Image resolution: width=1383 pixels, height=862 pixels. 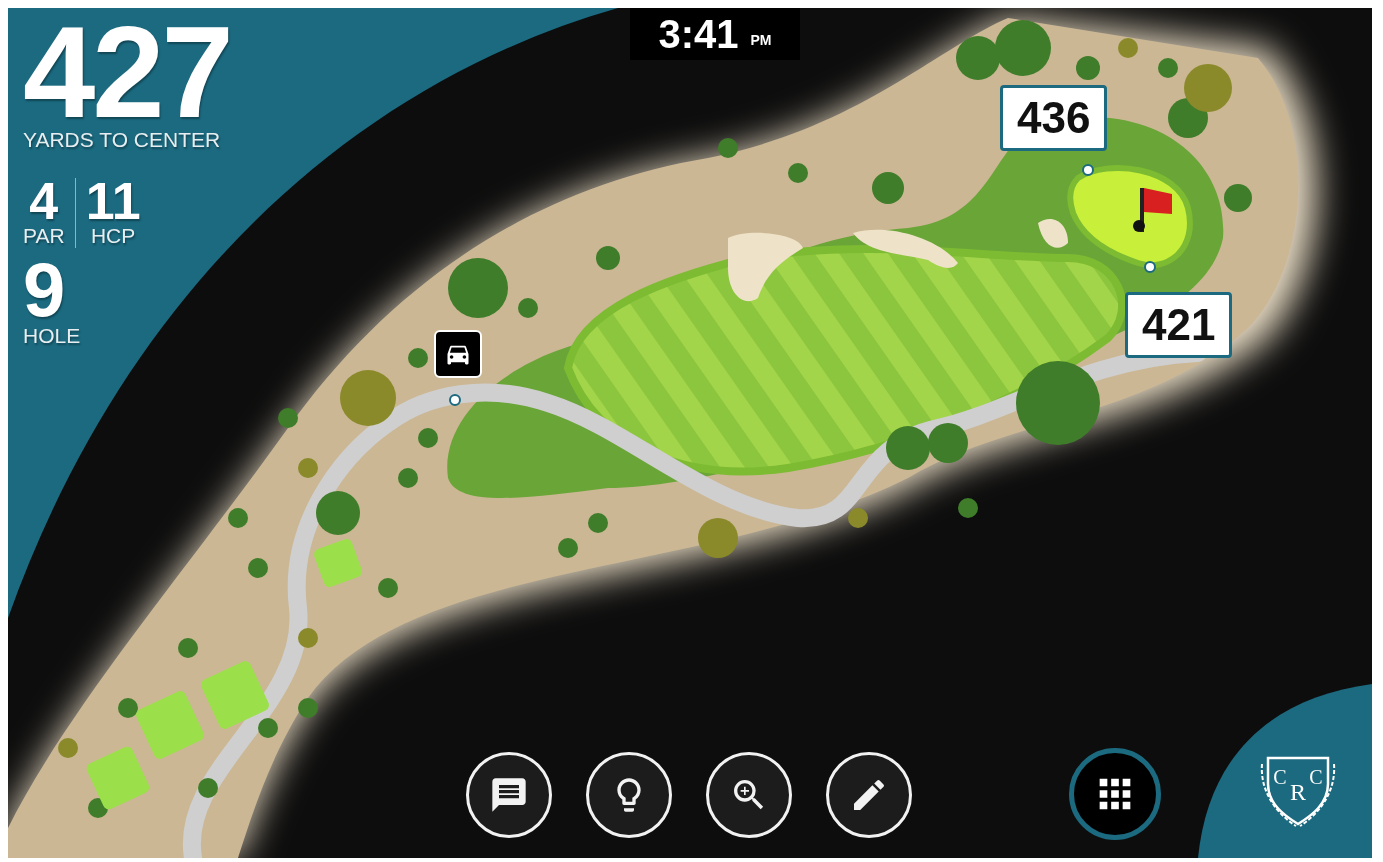 I want to click on par-value: 4, so click(x=44, y=201).